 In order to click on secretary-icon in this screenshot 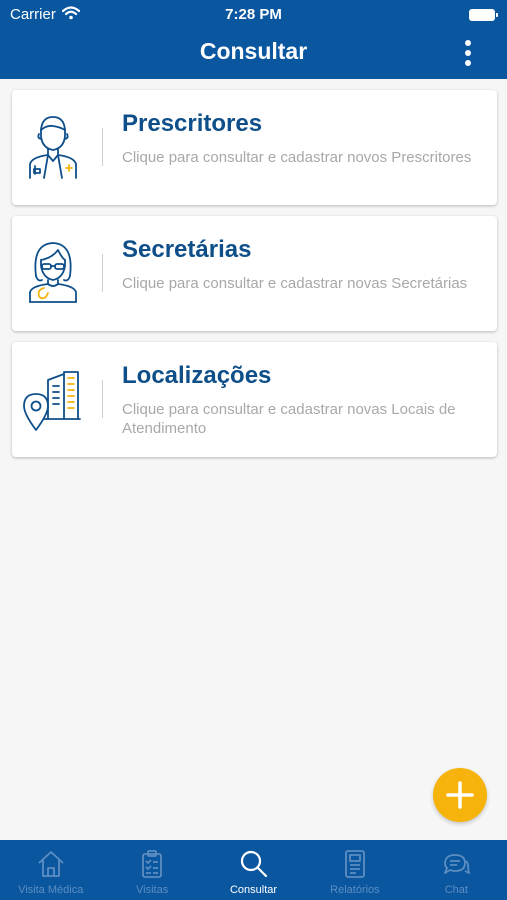, I will do `click(53, 272)`.